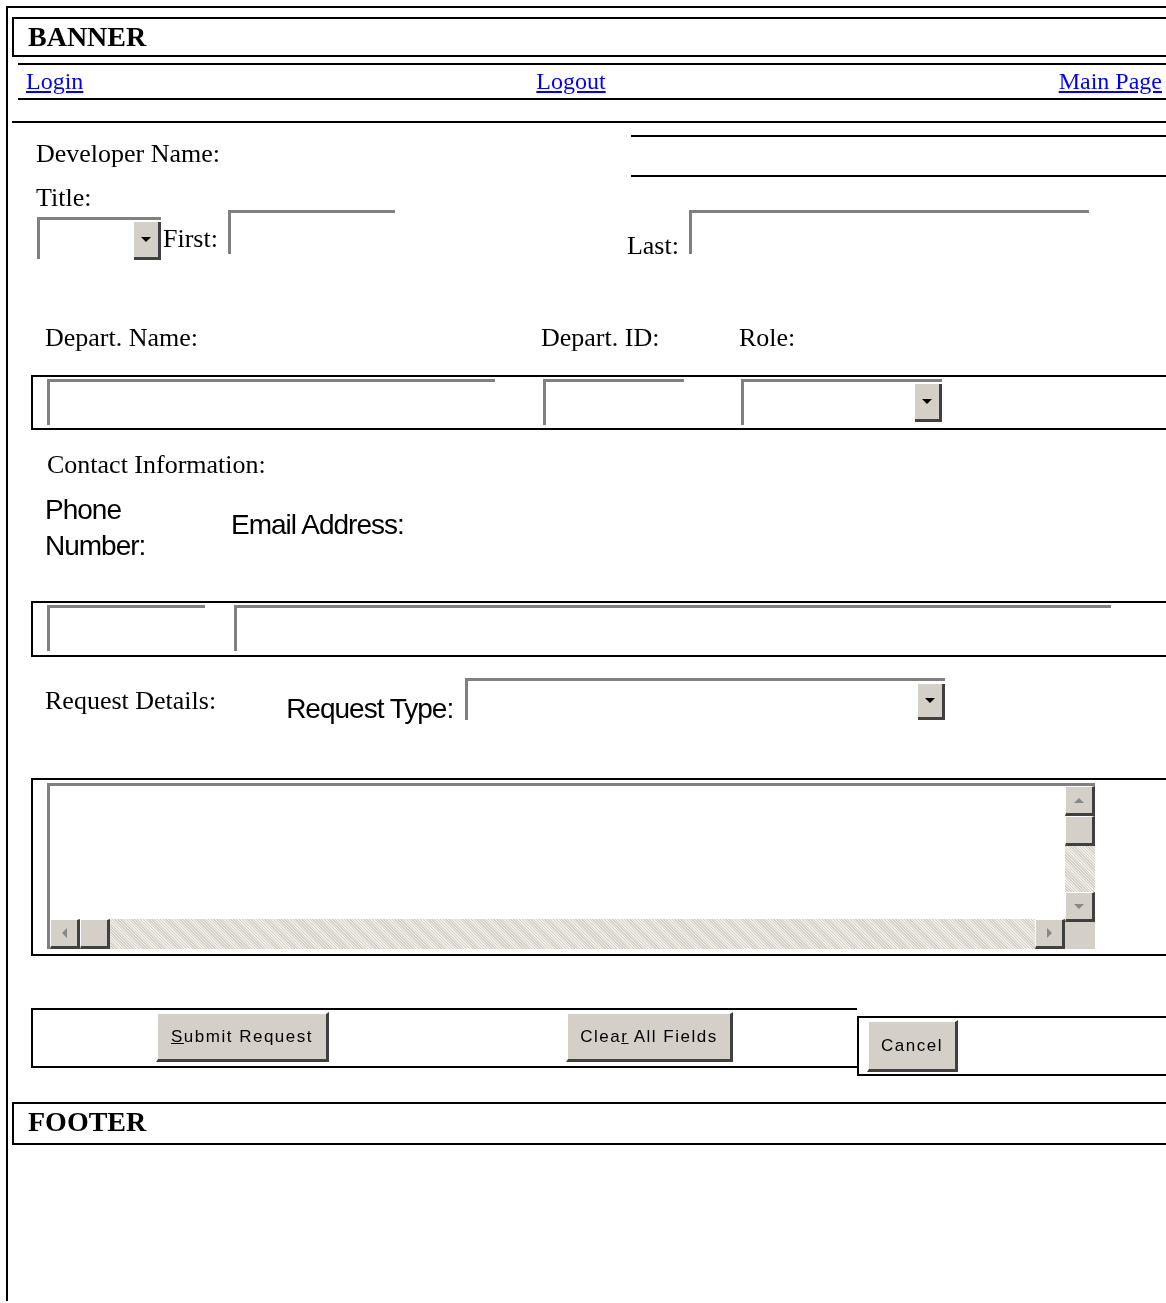 The image size is (1166, 1303). Describe the element at coordinates (128, 154) in the screenshot. I see `section-label: Developer Name:` at that location.